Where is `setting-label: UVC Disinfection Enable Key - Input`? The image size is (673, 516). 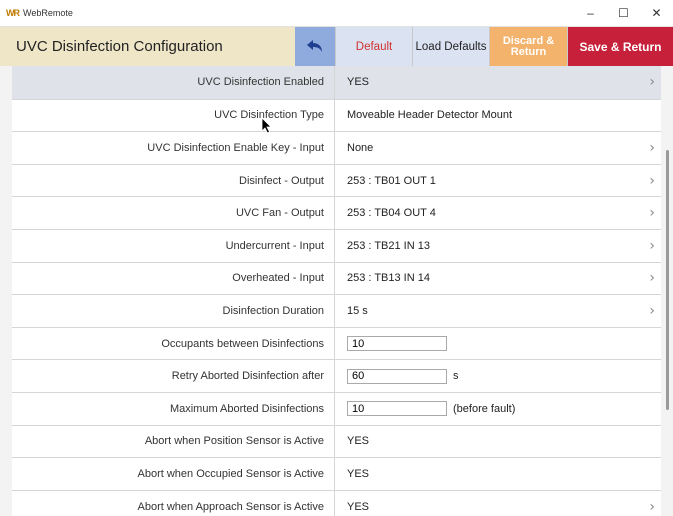
setting-label: UVC Disinfection Enable Key - Input is located at coordinates (235, 147).